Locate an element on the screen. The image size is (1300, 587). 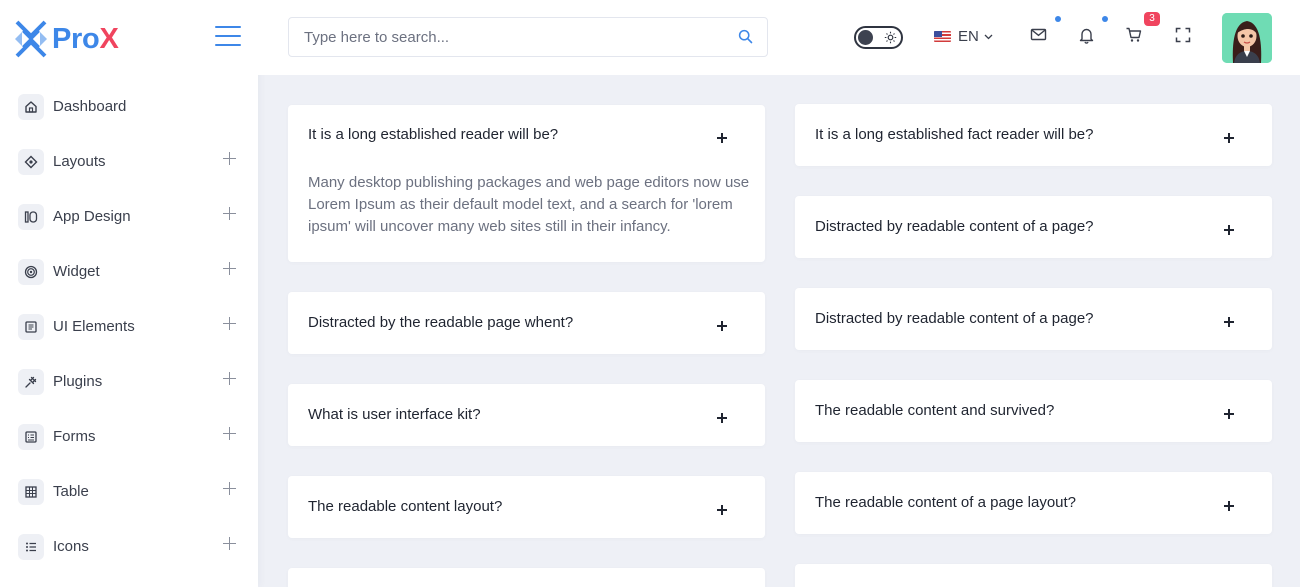
sidebar-item-icons: Icons is located at coordinates (129, 546).